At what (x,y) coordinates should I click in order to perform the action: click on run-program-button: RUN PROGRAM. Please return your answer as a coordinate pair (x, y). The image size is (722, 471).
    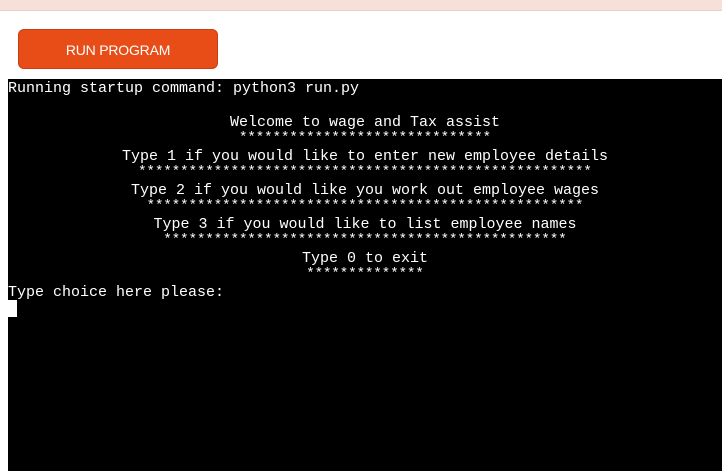
    Looking at the image, I should click on (118, 49).